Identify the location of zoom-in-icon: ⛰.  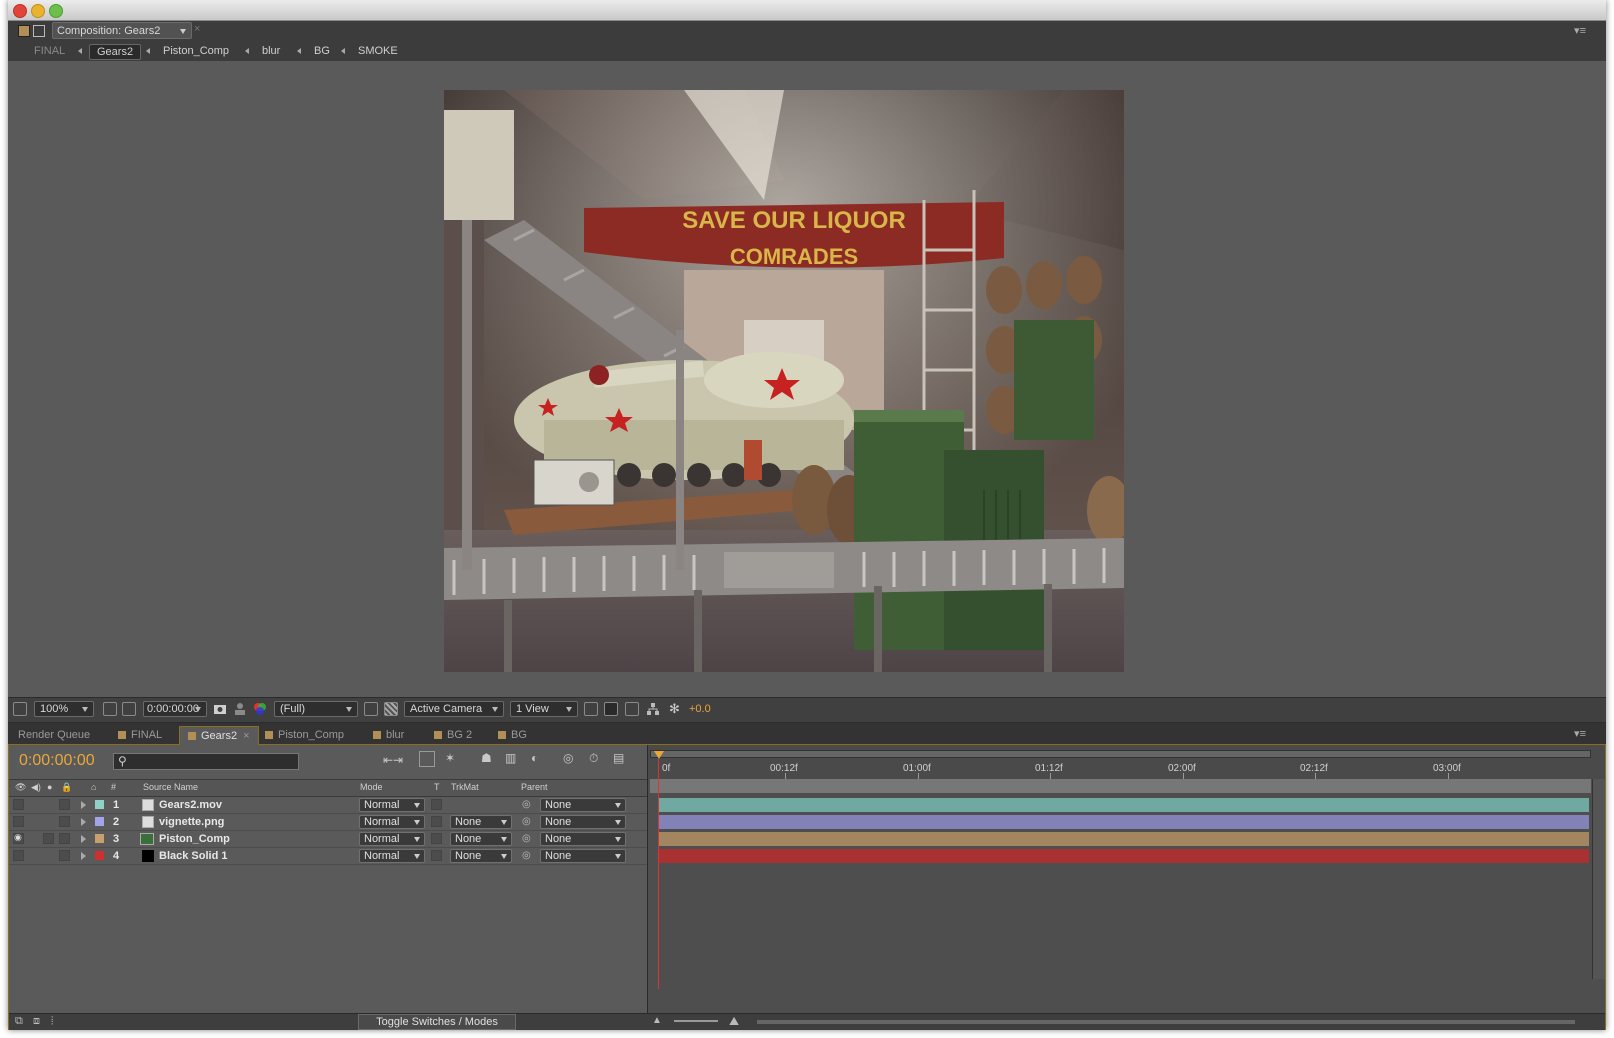
(734, 1021).